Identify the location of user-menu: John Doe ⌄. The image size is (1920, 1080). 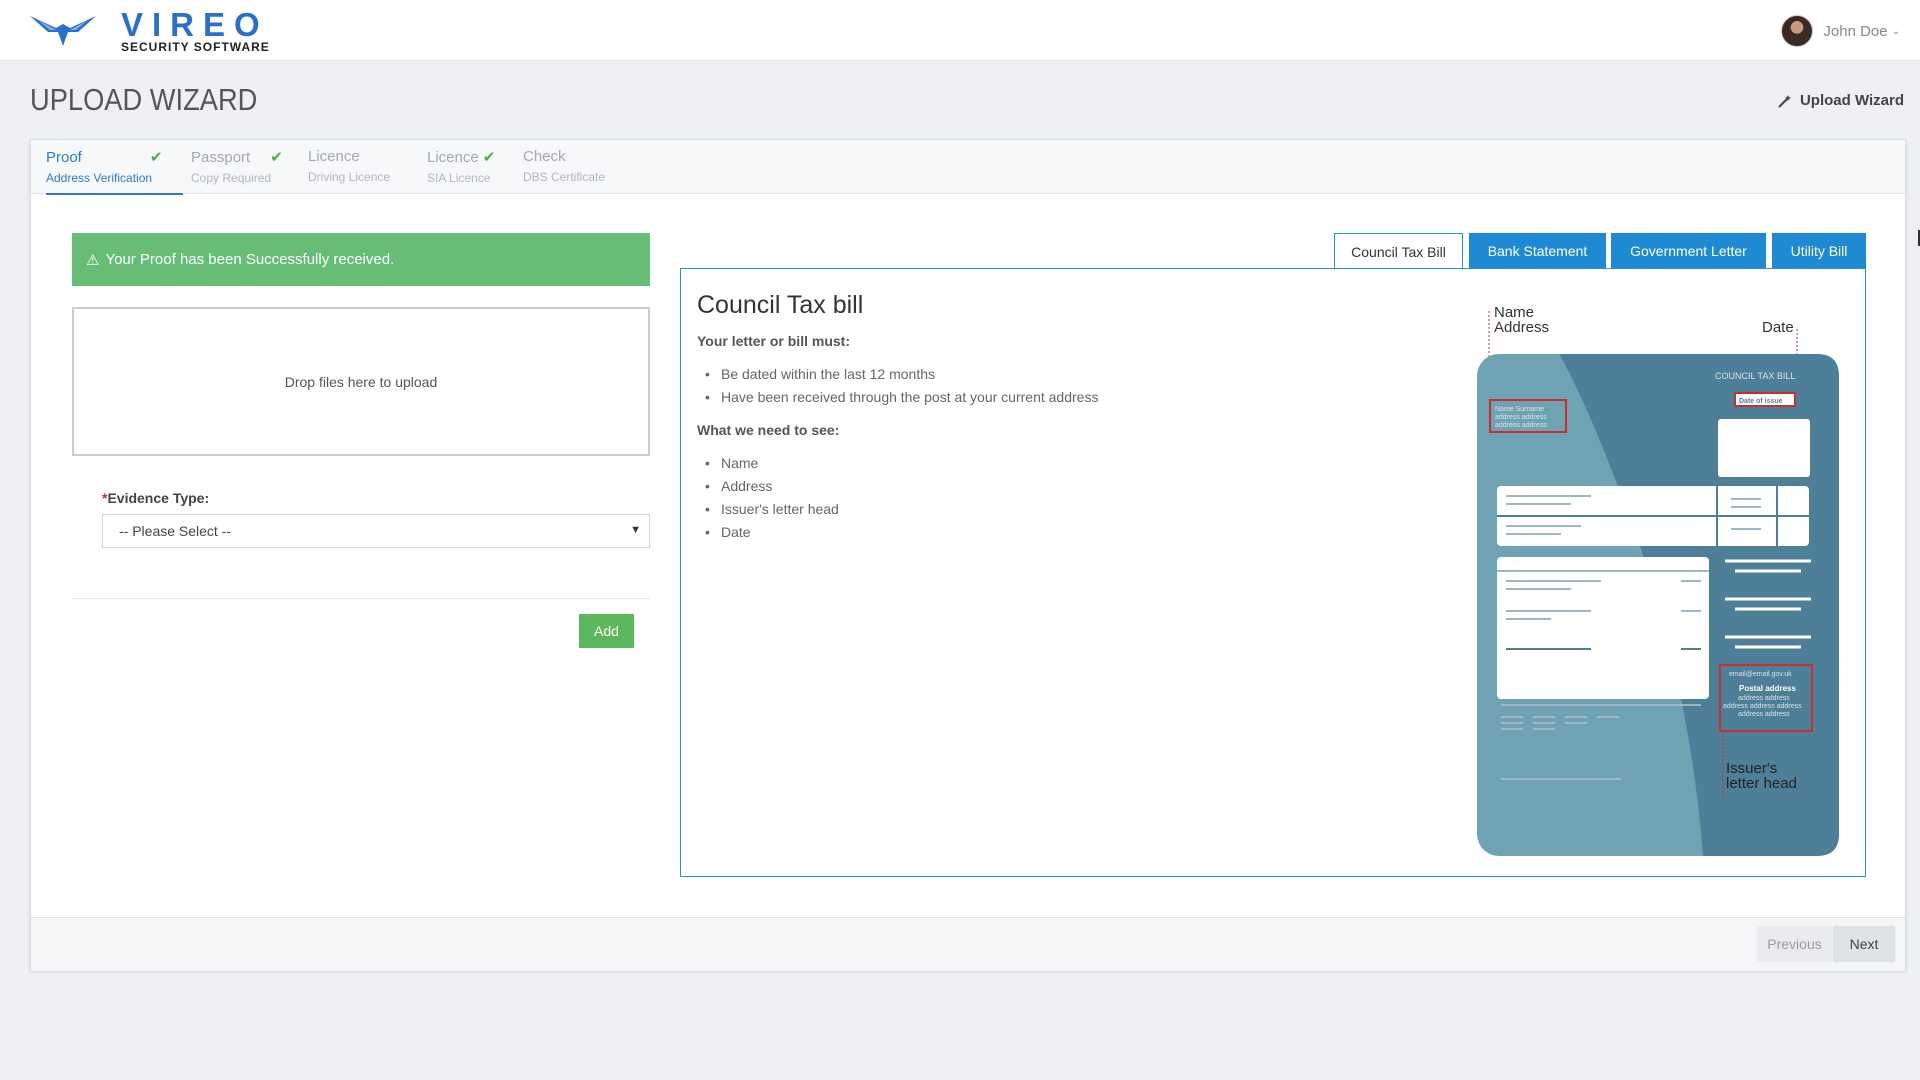
(1840, 31).